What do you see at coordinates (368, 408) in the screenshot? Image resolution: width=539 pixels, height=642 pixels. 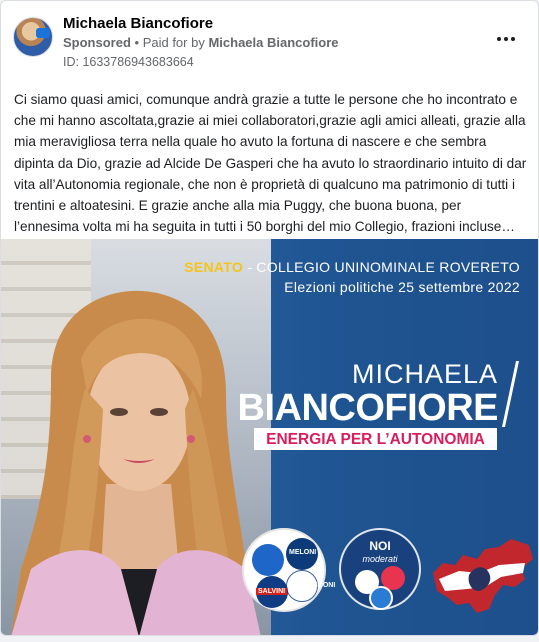 I see `candidate-last-name: BIANCOFIORE` at bounding box center [368, 408].